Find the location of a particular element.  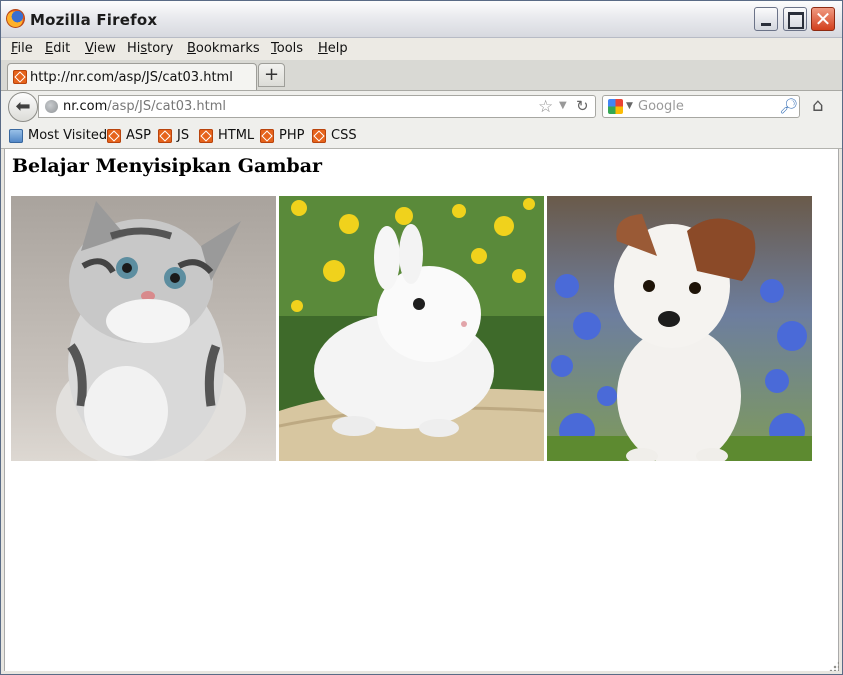

back-arrow-icon: ⬅ is located at coordinates (23, 106).